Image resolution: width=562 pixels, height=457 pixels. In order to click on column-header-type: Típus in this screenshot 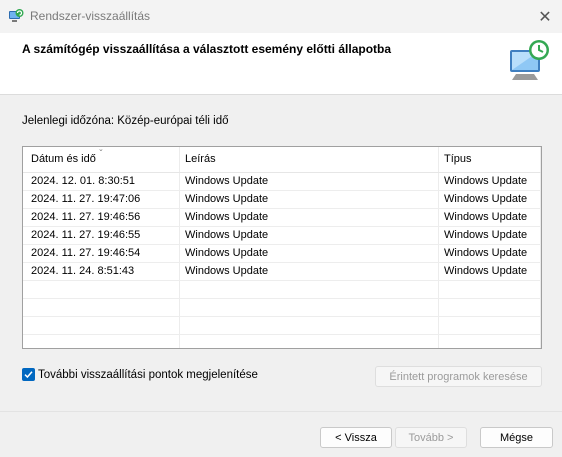, I will do `click(458, 159)`.